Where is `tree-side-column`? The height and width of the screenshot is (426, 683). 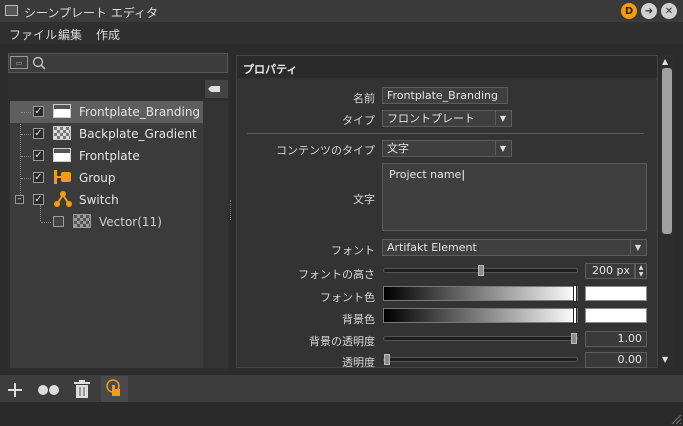 tree-side-column is located at coordinates (215, 234).